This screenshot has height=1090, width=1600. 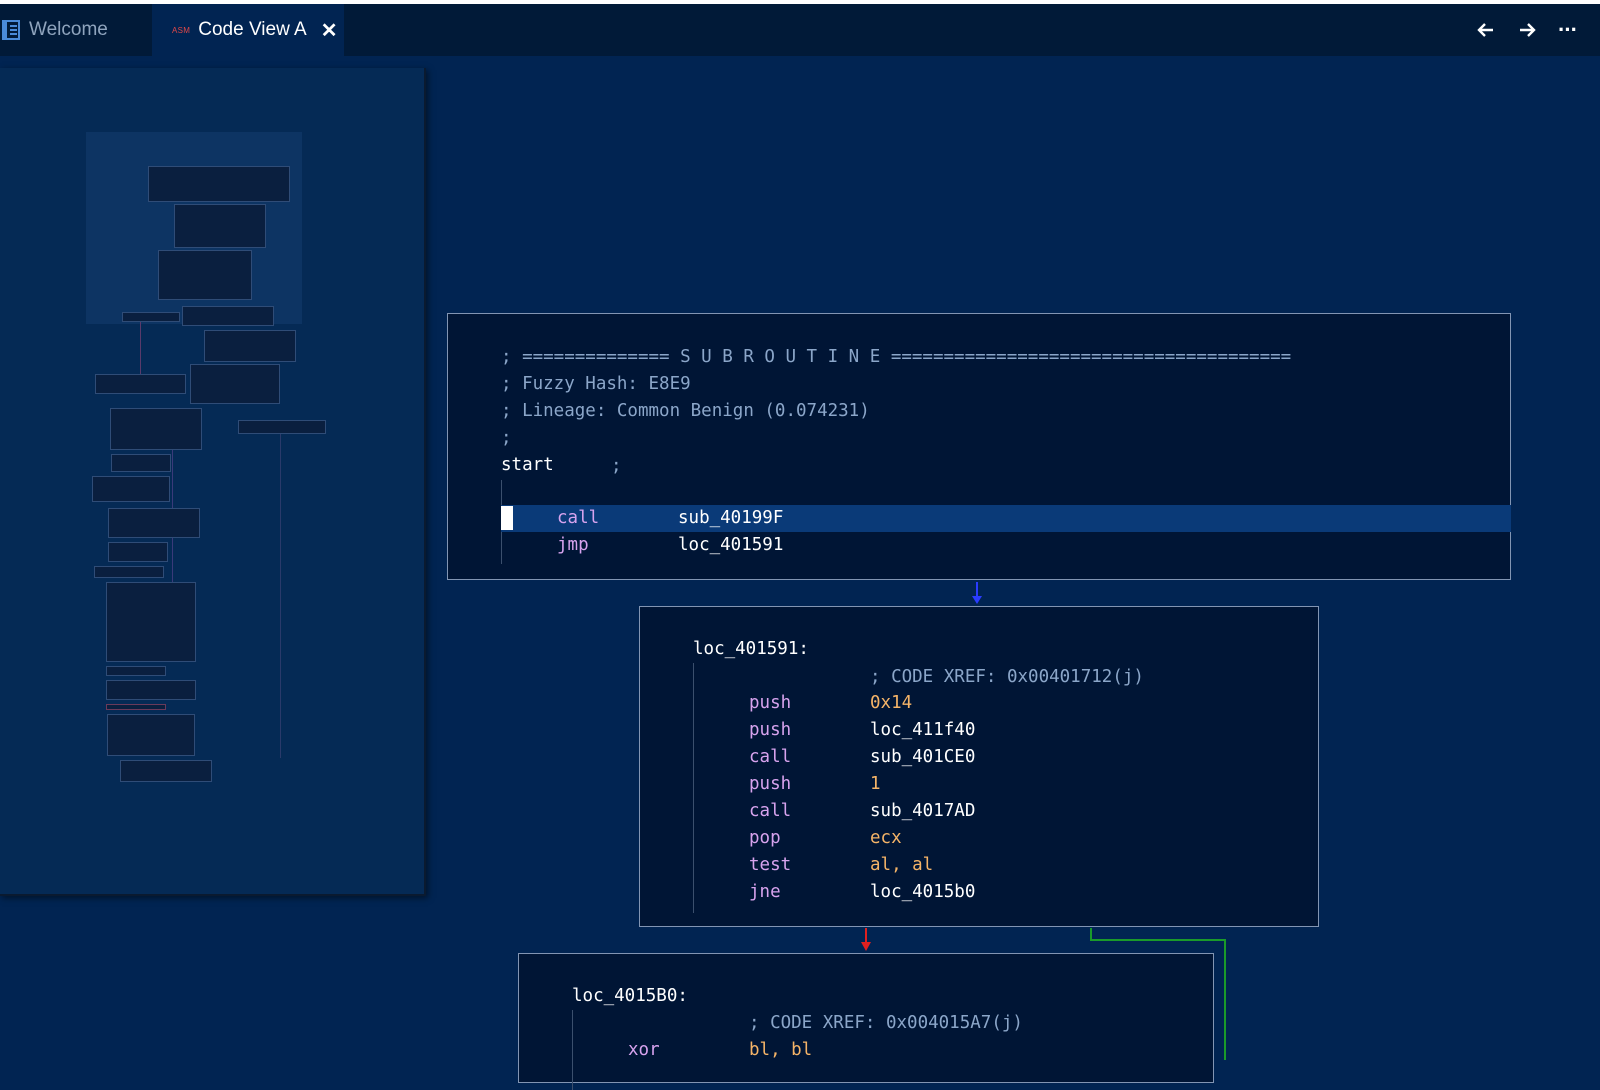 I want to click on instruction-operand: loc_4015b0, so click(x=922, y=892).